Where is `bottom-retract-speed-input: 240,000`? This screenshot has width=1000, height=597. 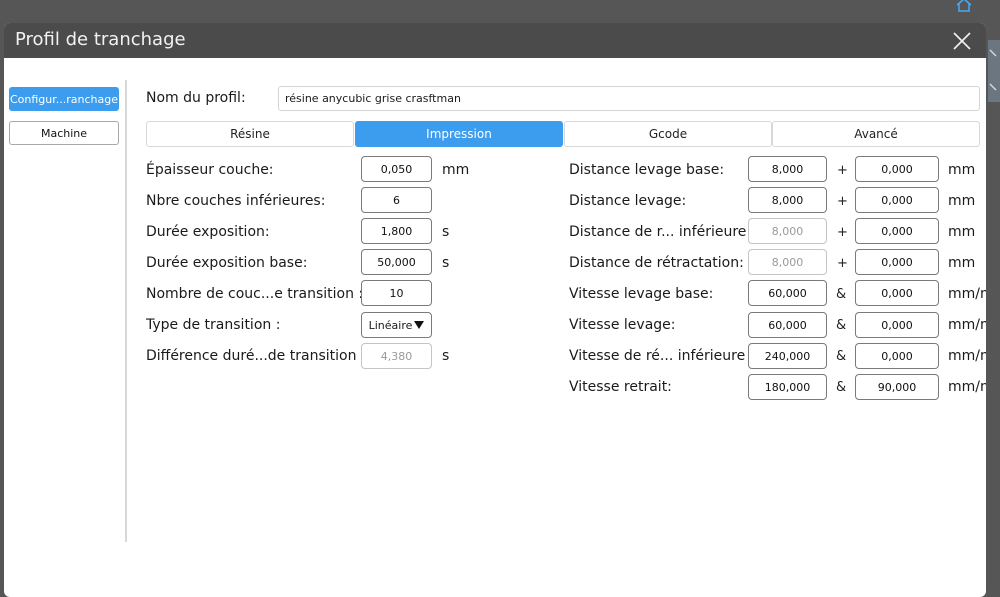 bottom-retract-speed-input: 240,000 is located at coordinates (787, 356).